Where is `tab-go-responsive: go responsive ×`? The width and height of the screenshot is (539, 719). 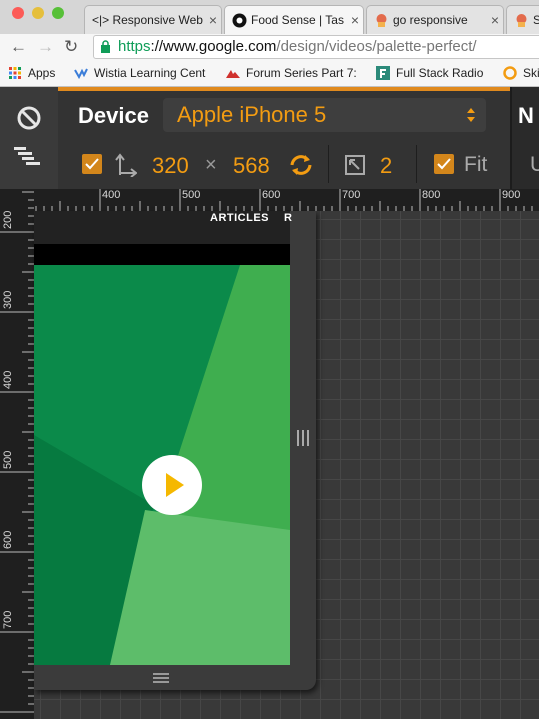 tab-go-responsive: go responsive × is located at coordinates (435, 19).